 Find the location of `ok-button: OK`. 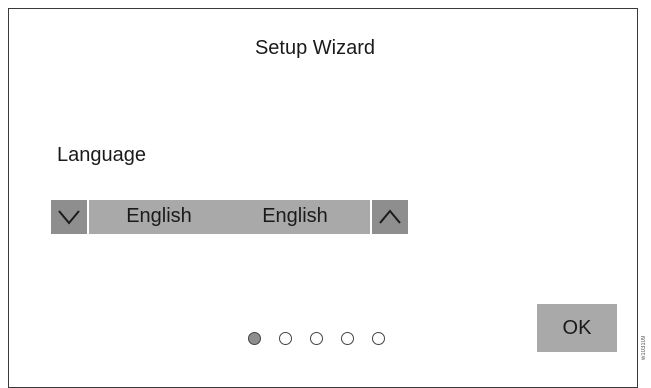

ok-button: OK is located at coordinates (577, 328).